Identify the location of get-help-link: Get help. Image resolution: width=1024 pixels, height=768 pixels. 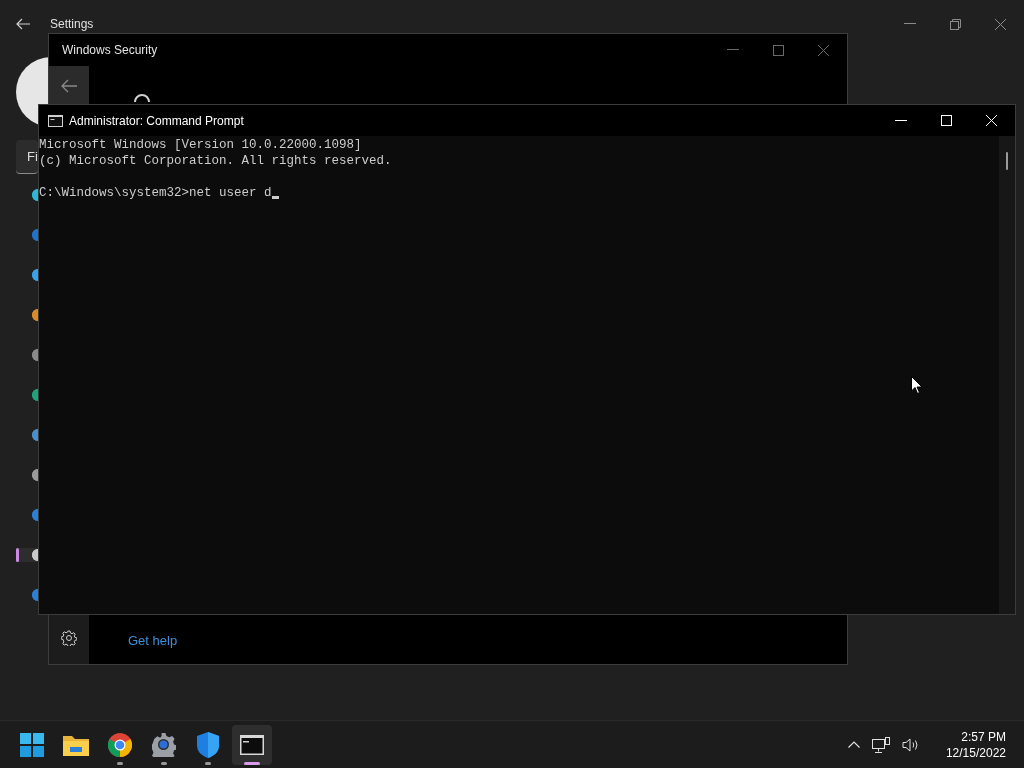
(487, 640).